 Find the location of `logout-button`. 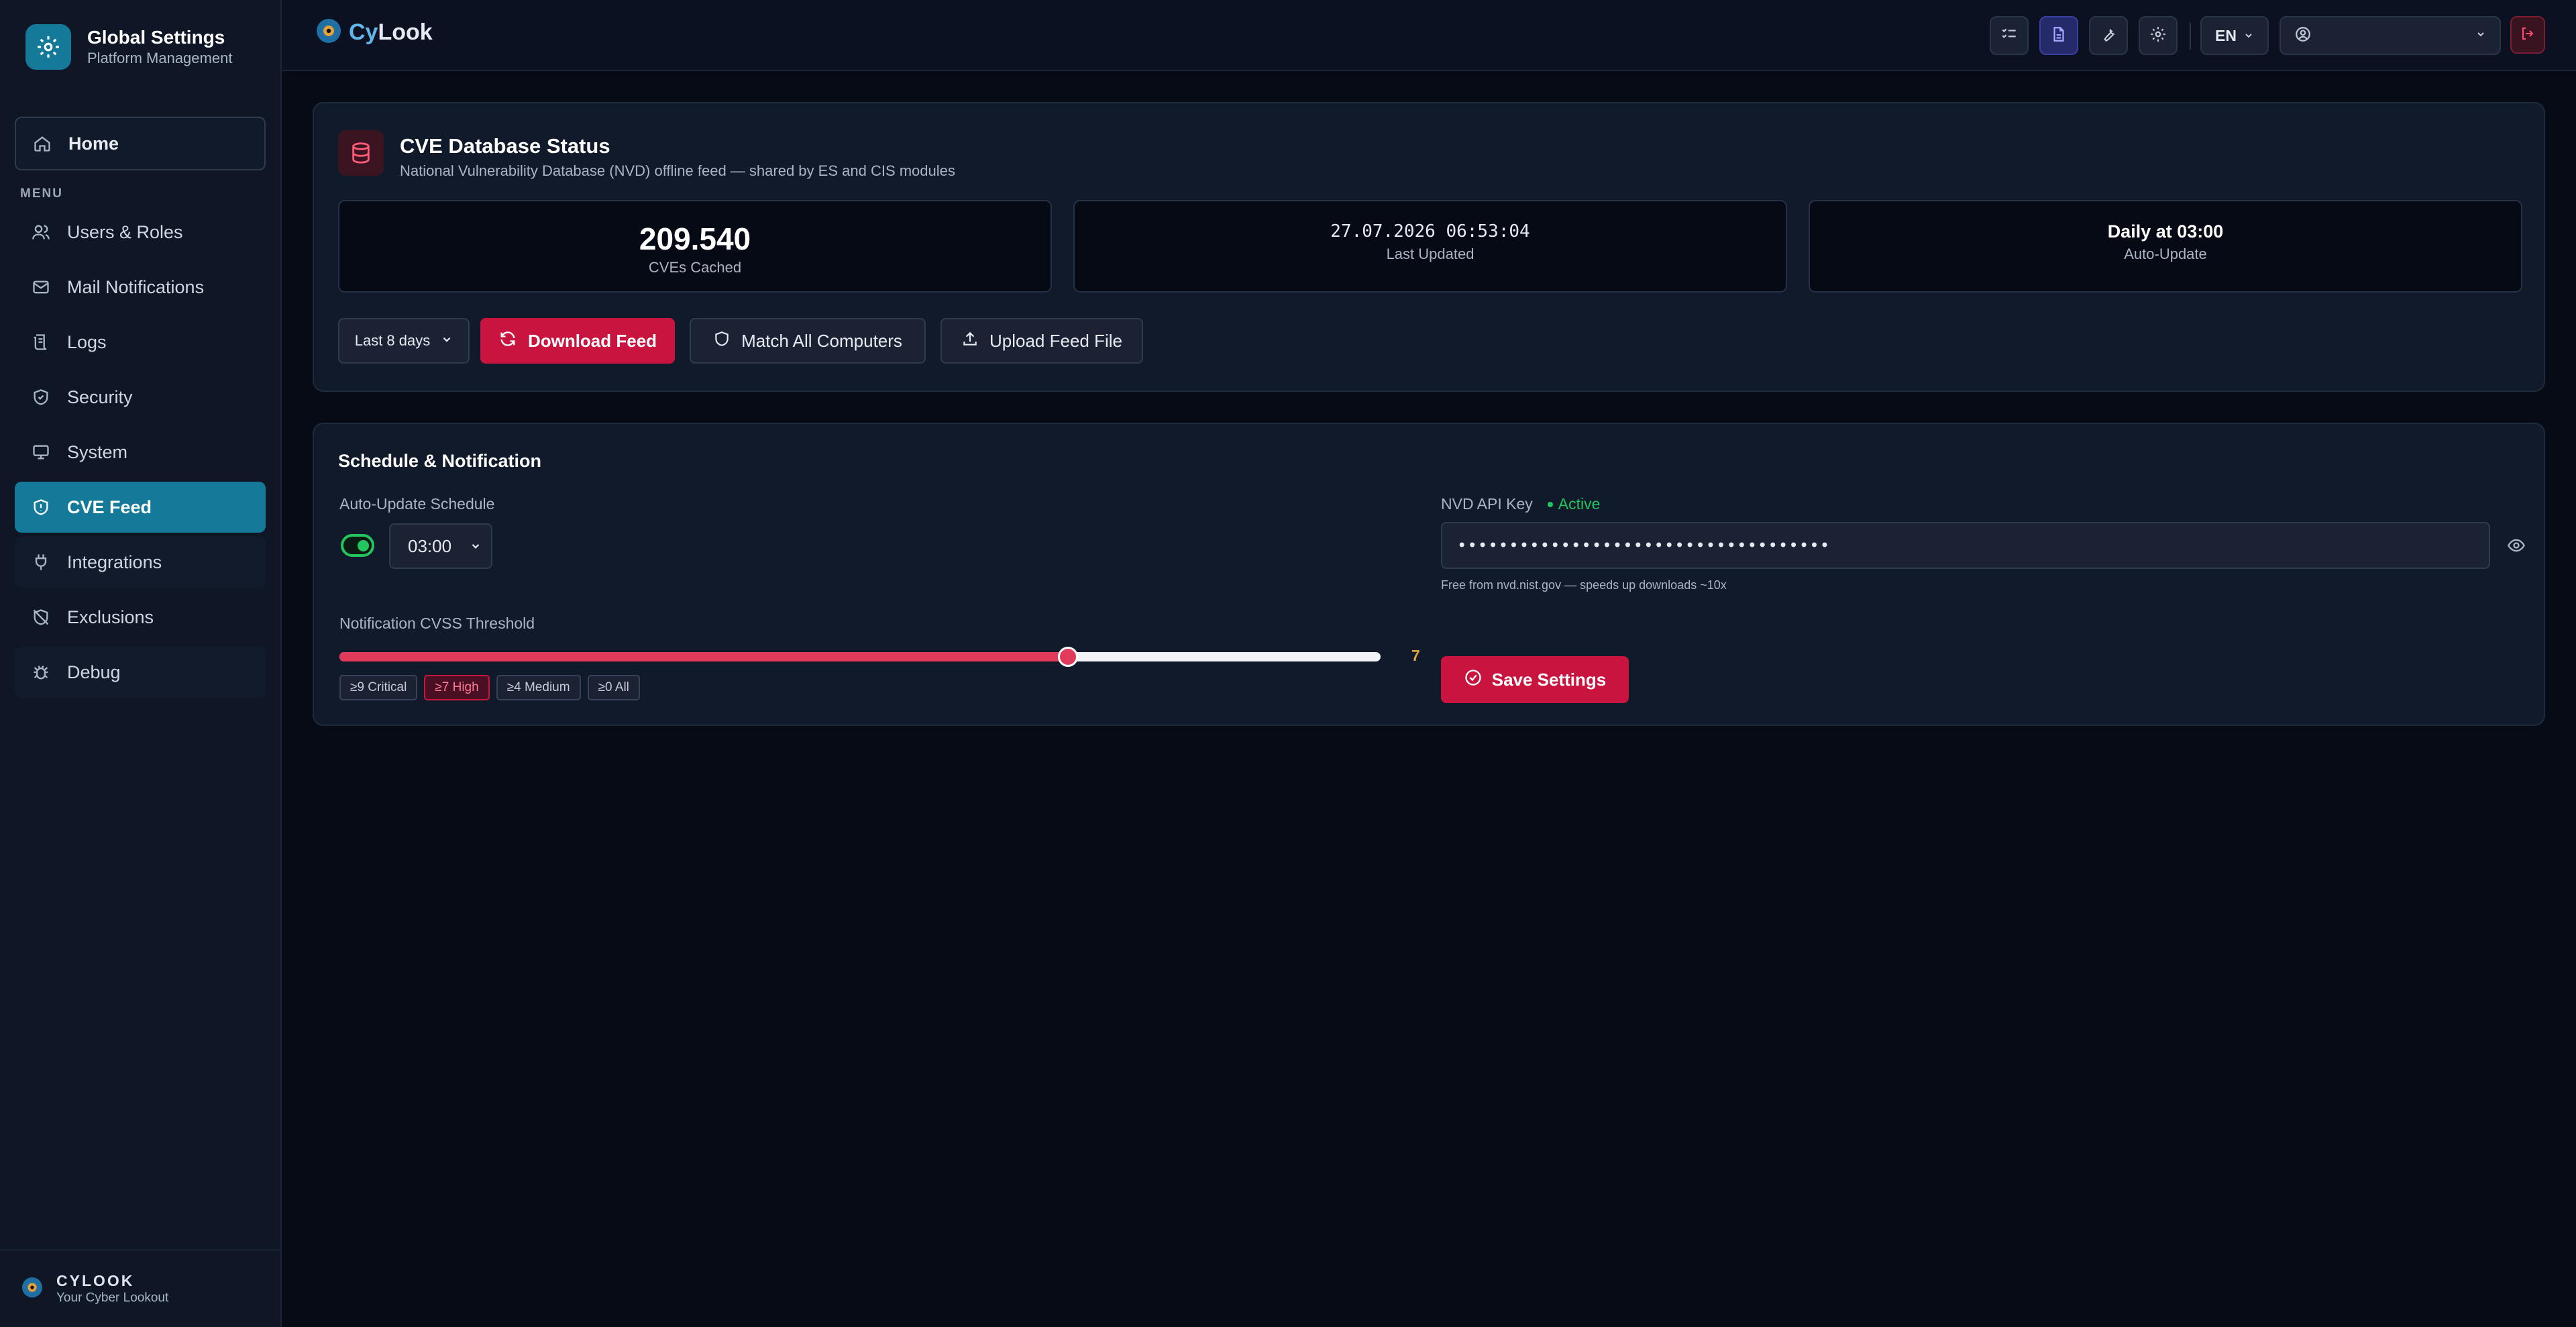

logout-button is located at coordinates (2527, 35).